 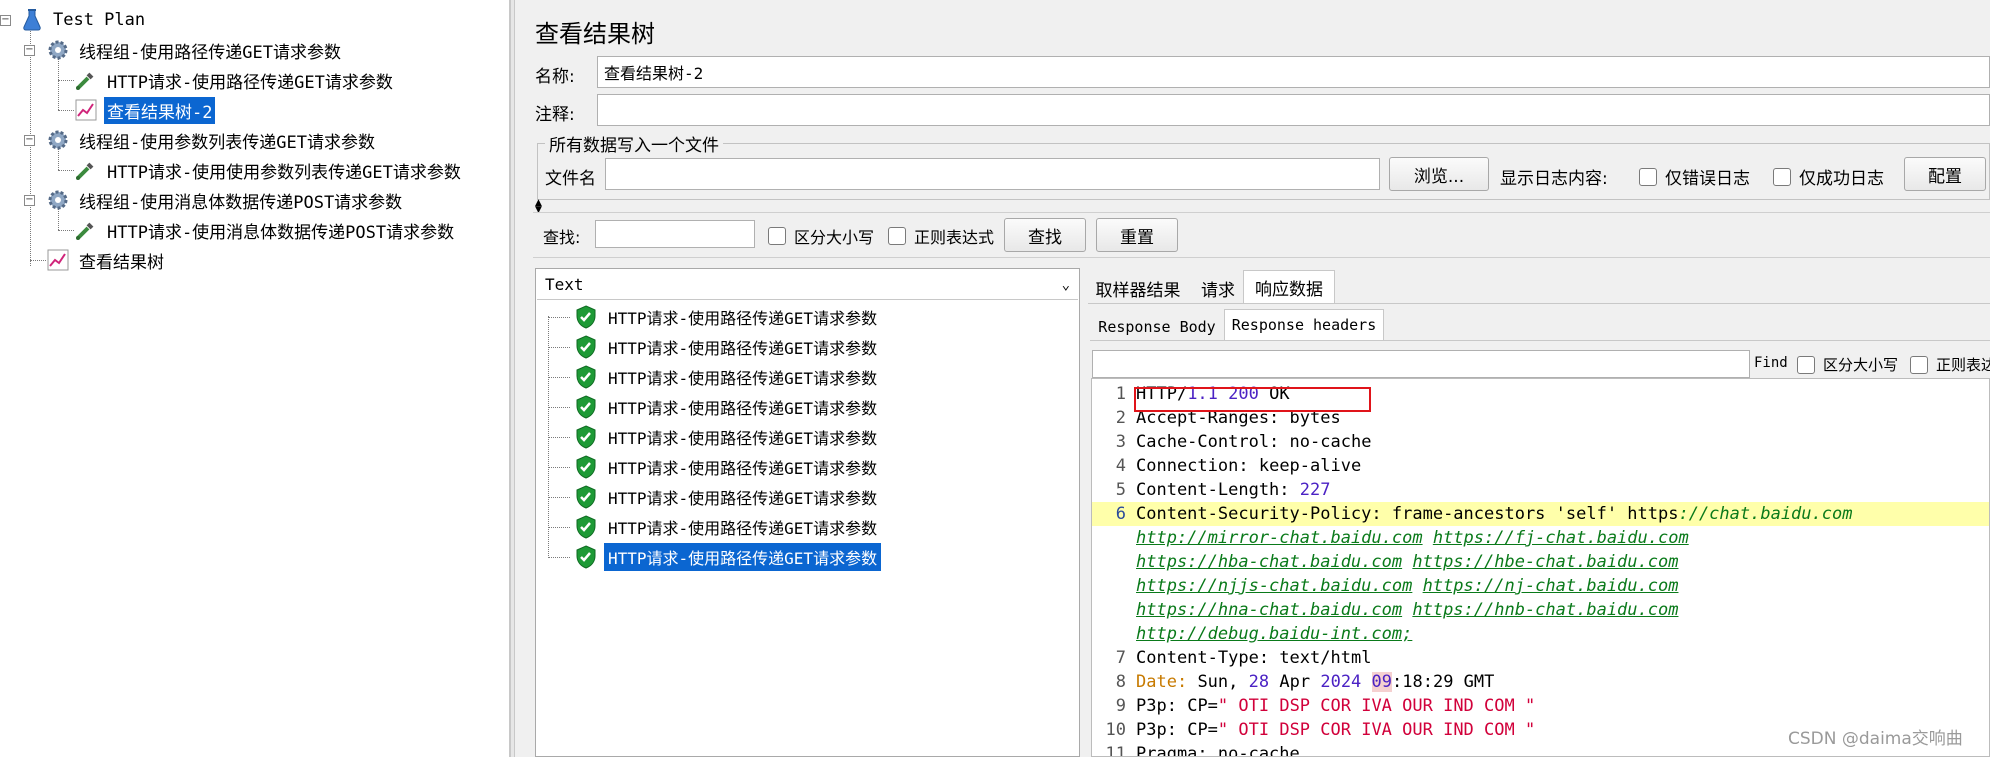 I want to click on token: Pragma: no-cache, so click(x=1218, y=750).